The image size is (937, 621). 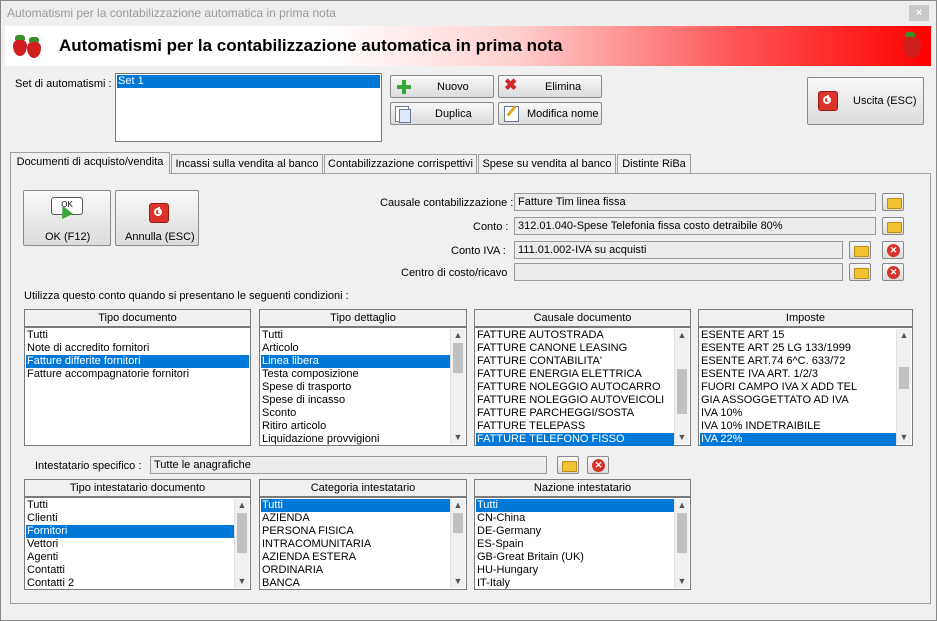 I want to click on list-item: Sconto, so click(x=355, y=413).